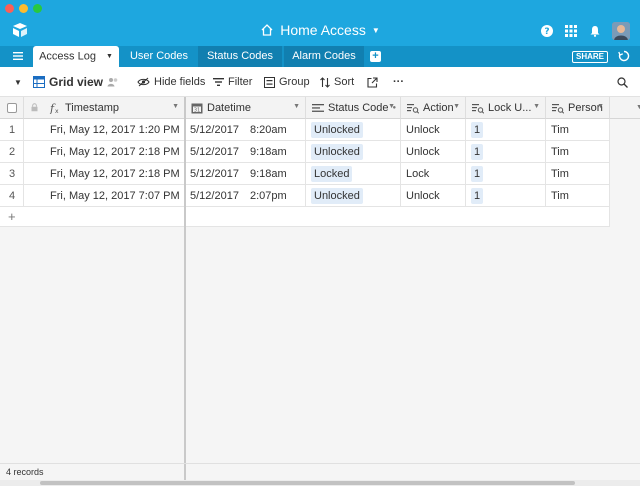  What do you see at coordinates (305, 217) in the screenshot?
I see `add-record-row: +` at bounding box center [305, 217].